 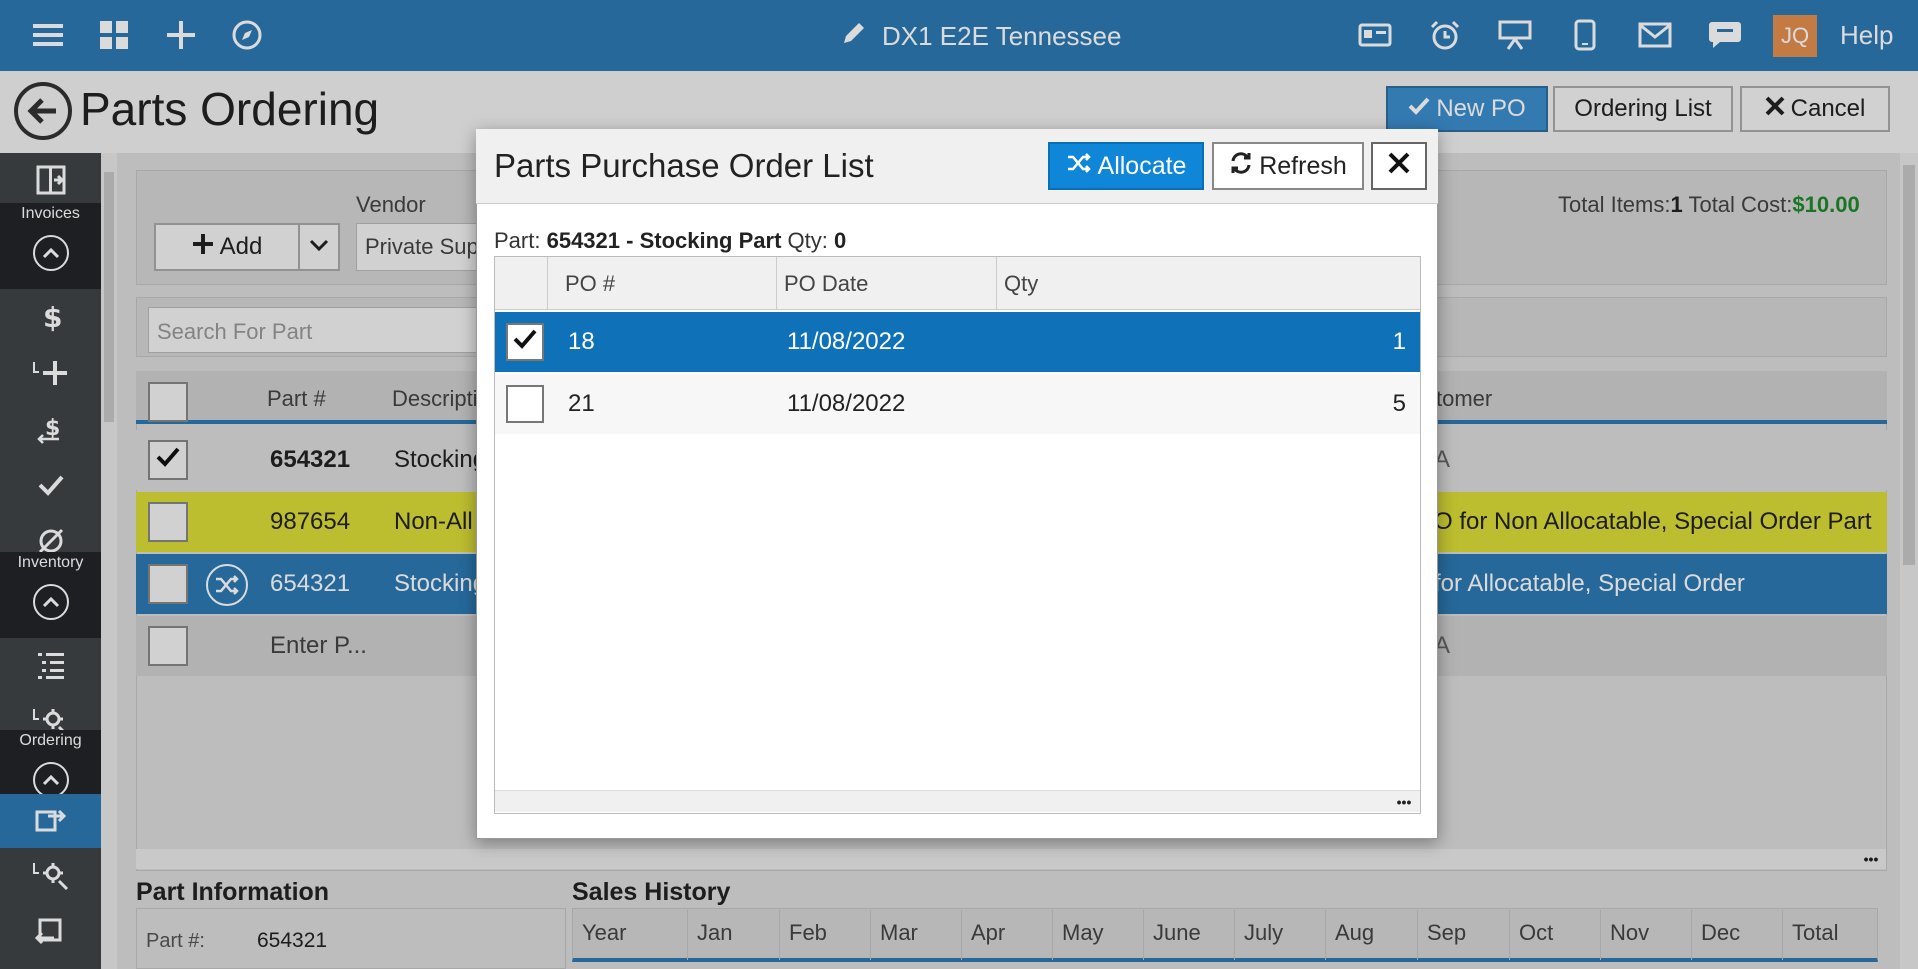 I want to click on modal-close-button, so click(x=1399, y=166).